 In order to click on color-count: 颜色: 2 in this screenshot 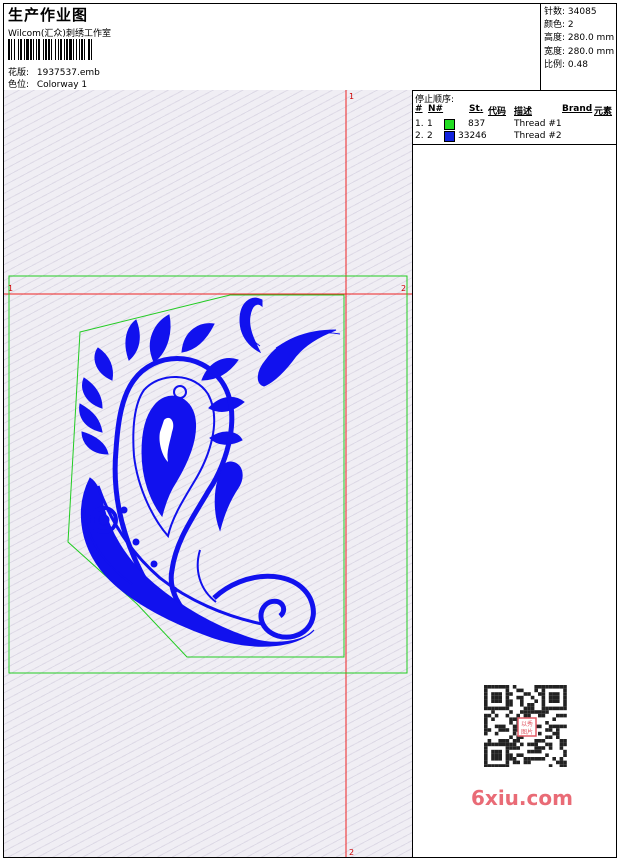, I will do `click(559, 25)`.